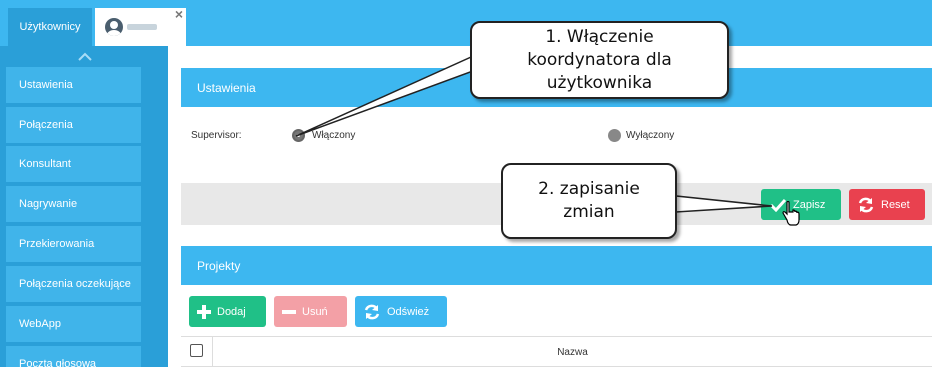  I want to click on callout-1-line-3: użytkownika, so click(599, 82).